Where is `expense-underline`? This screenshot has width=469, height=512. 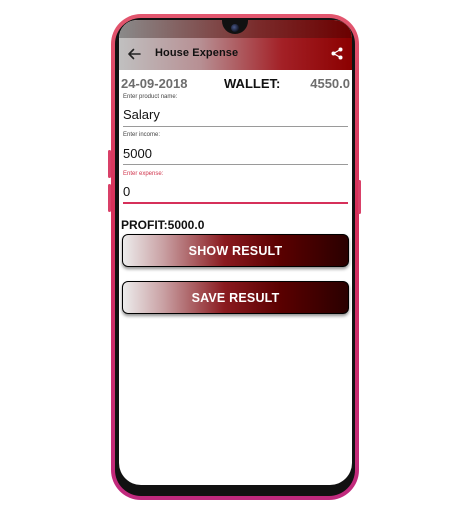 expense-underline is located at coordinates (235, 203).